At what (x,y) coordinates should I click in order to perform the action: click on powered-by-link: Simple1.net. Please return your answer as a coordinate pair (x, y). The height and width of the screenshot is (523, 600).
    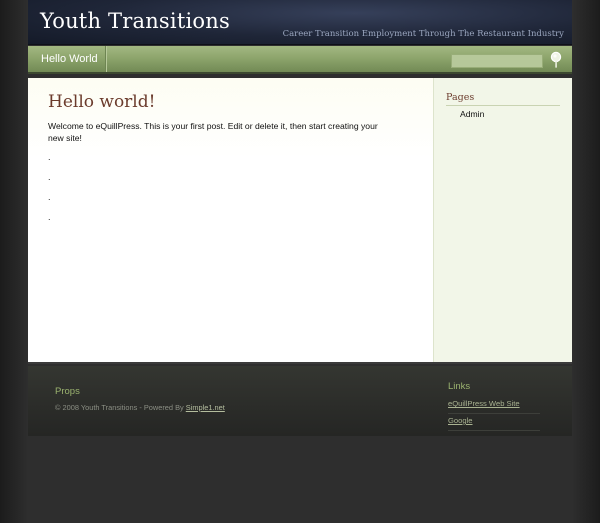
    Looking at the image, I should click on (205, 407).